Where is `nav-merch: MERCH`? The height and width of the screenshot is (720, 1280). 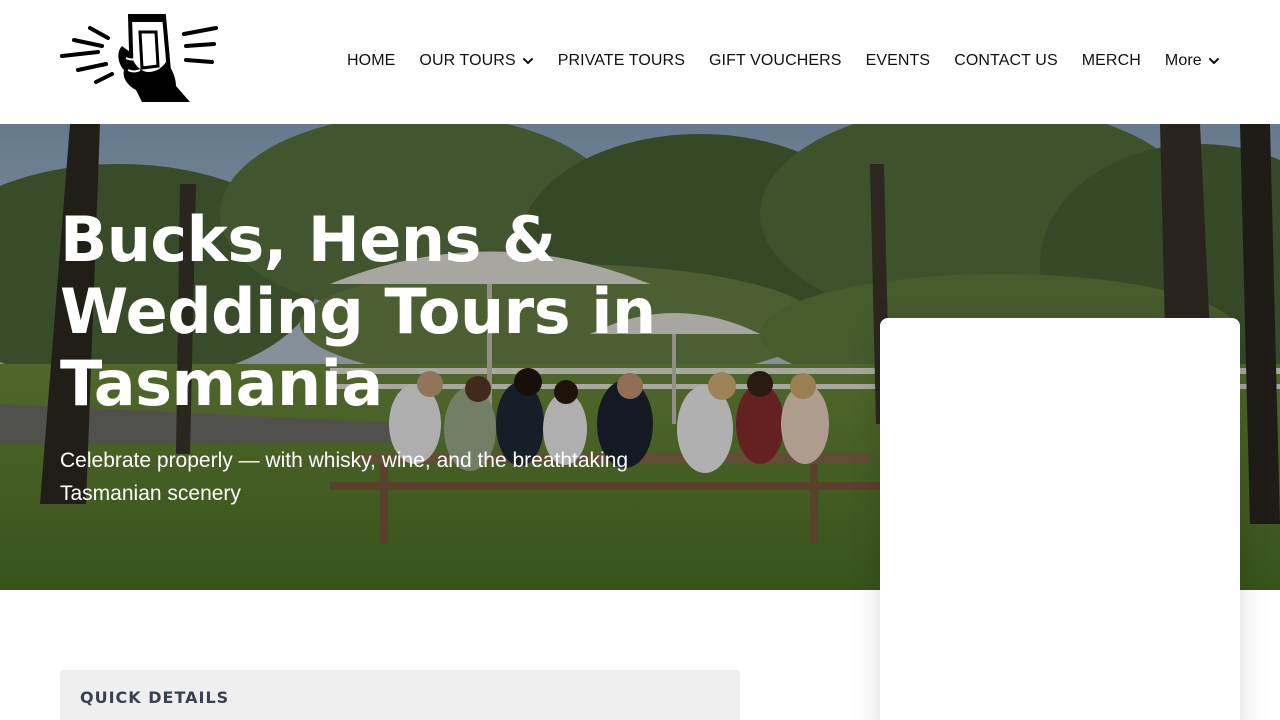
nav-merch: MERCH is located at coordinates (1111, 61).